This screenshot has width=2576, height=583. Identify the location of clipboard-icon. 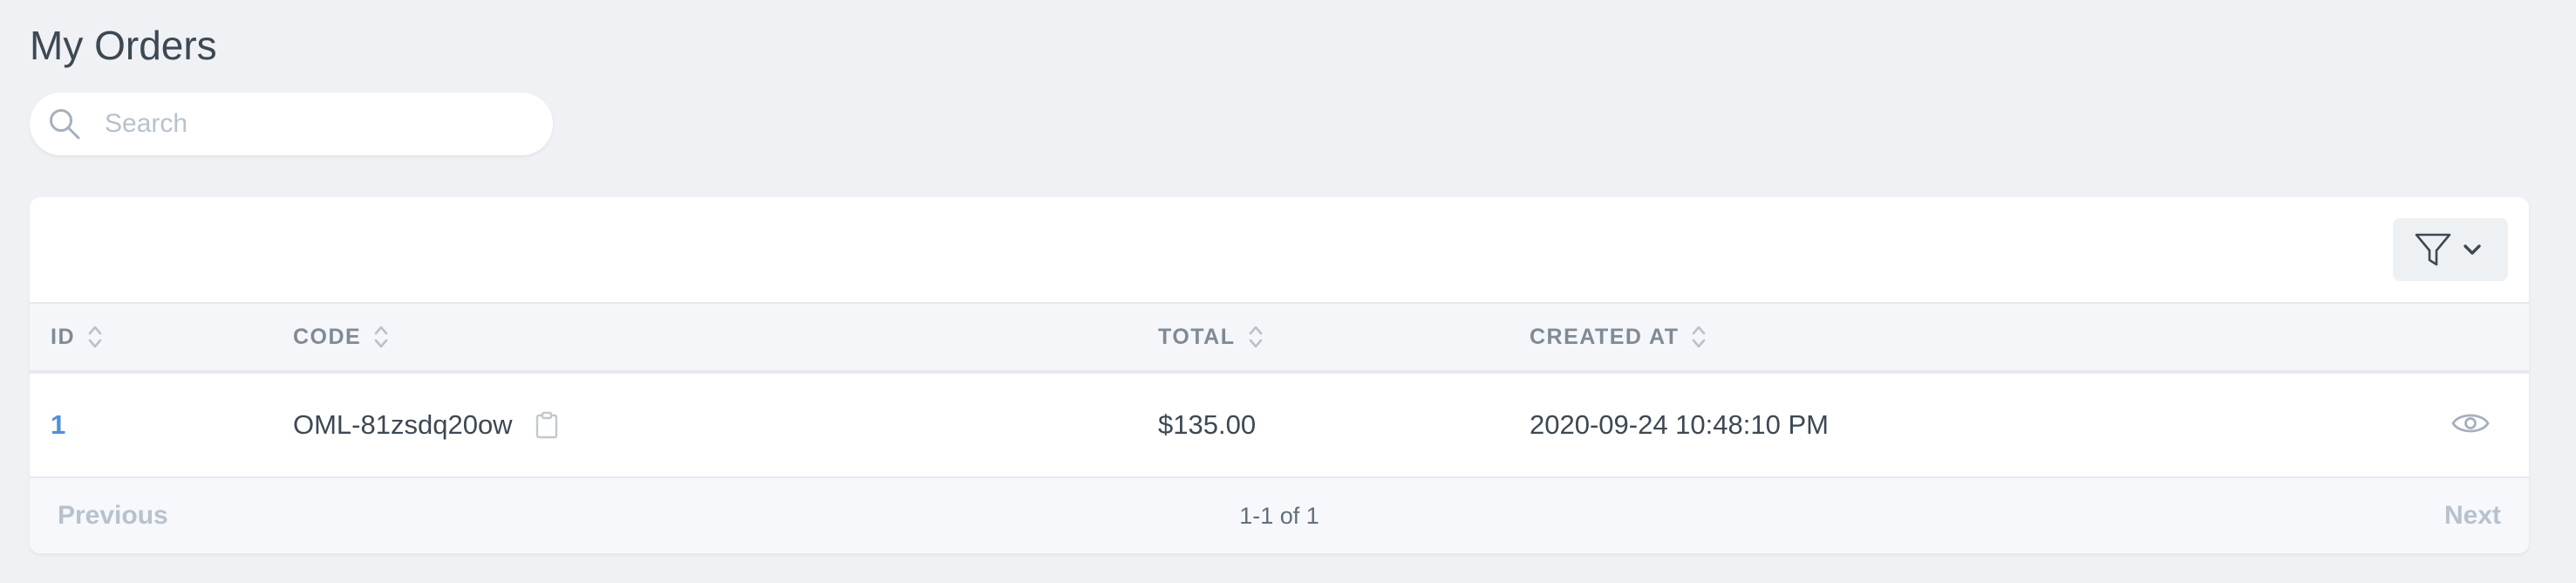
(546, 425).